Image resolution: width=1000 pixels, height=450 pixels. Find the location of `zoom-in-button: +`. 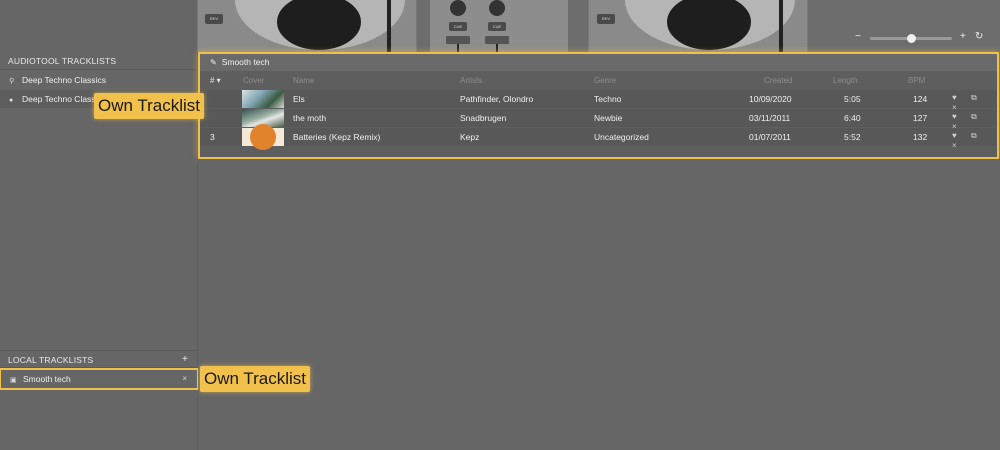

zoom-in-button: + is located at coordinates (963, 36).